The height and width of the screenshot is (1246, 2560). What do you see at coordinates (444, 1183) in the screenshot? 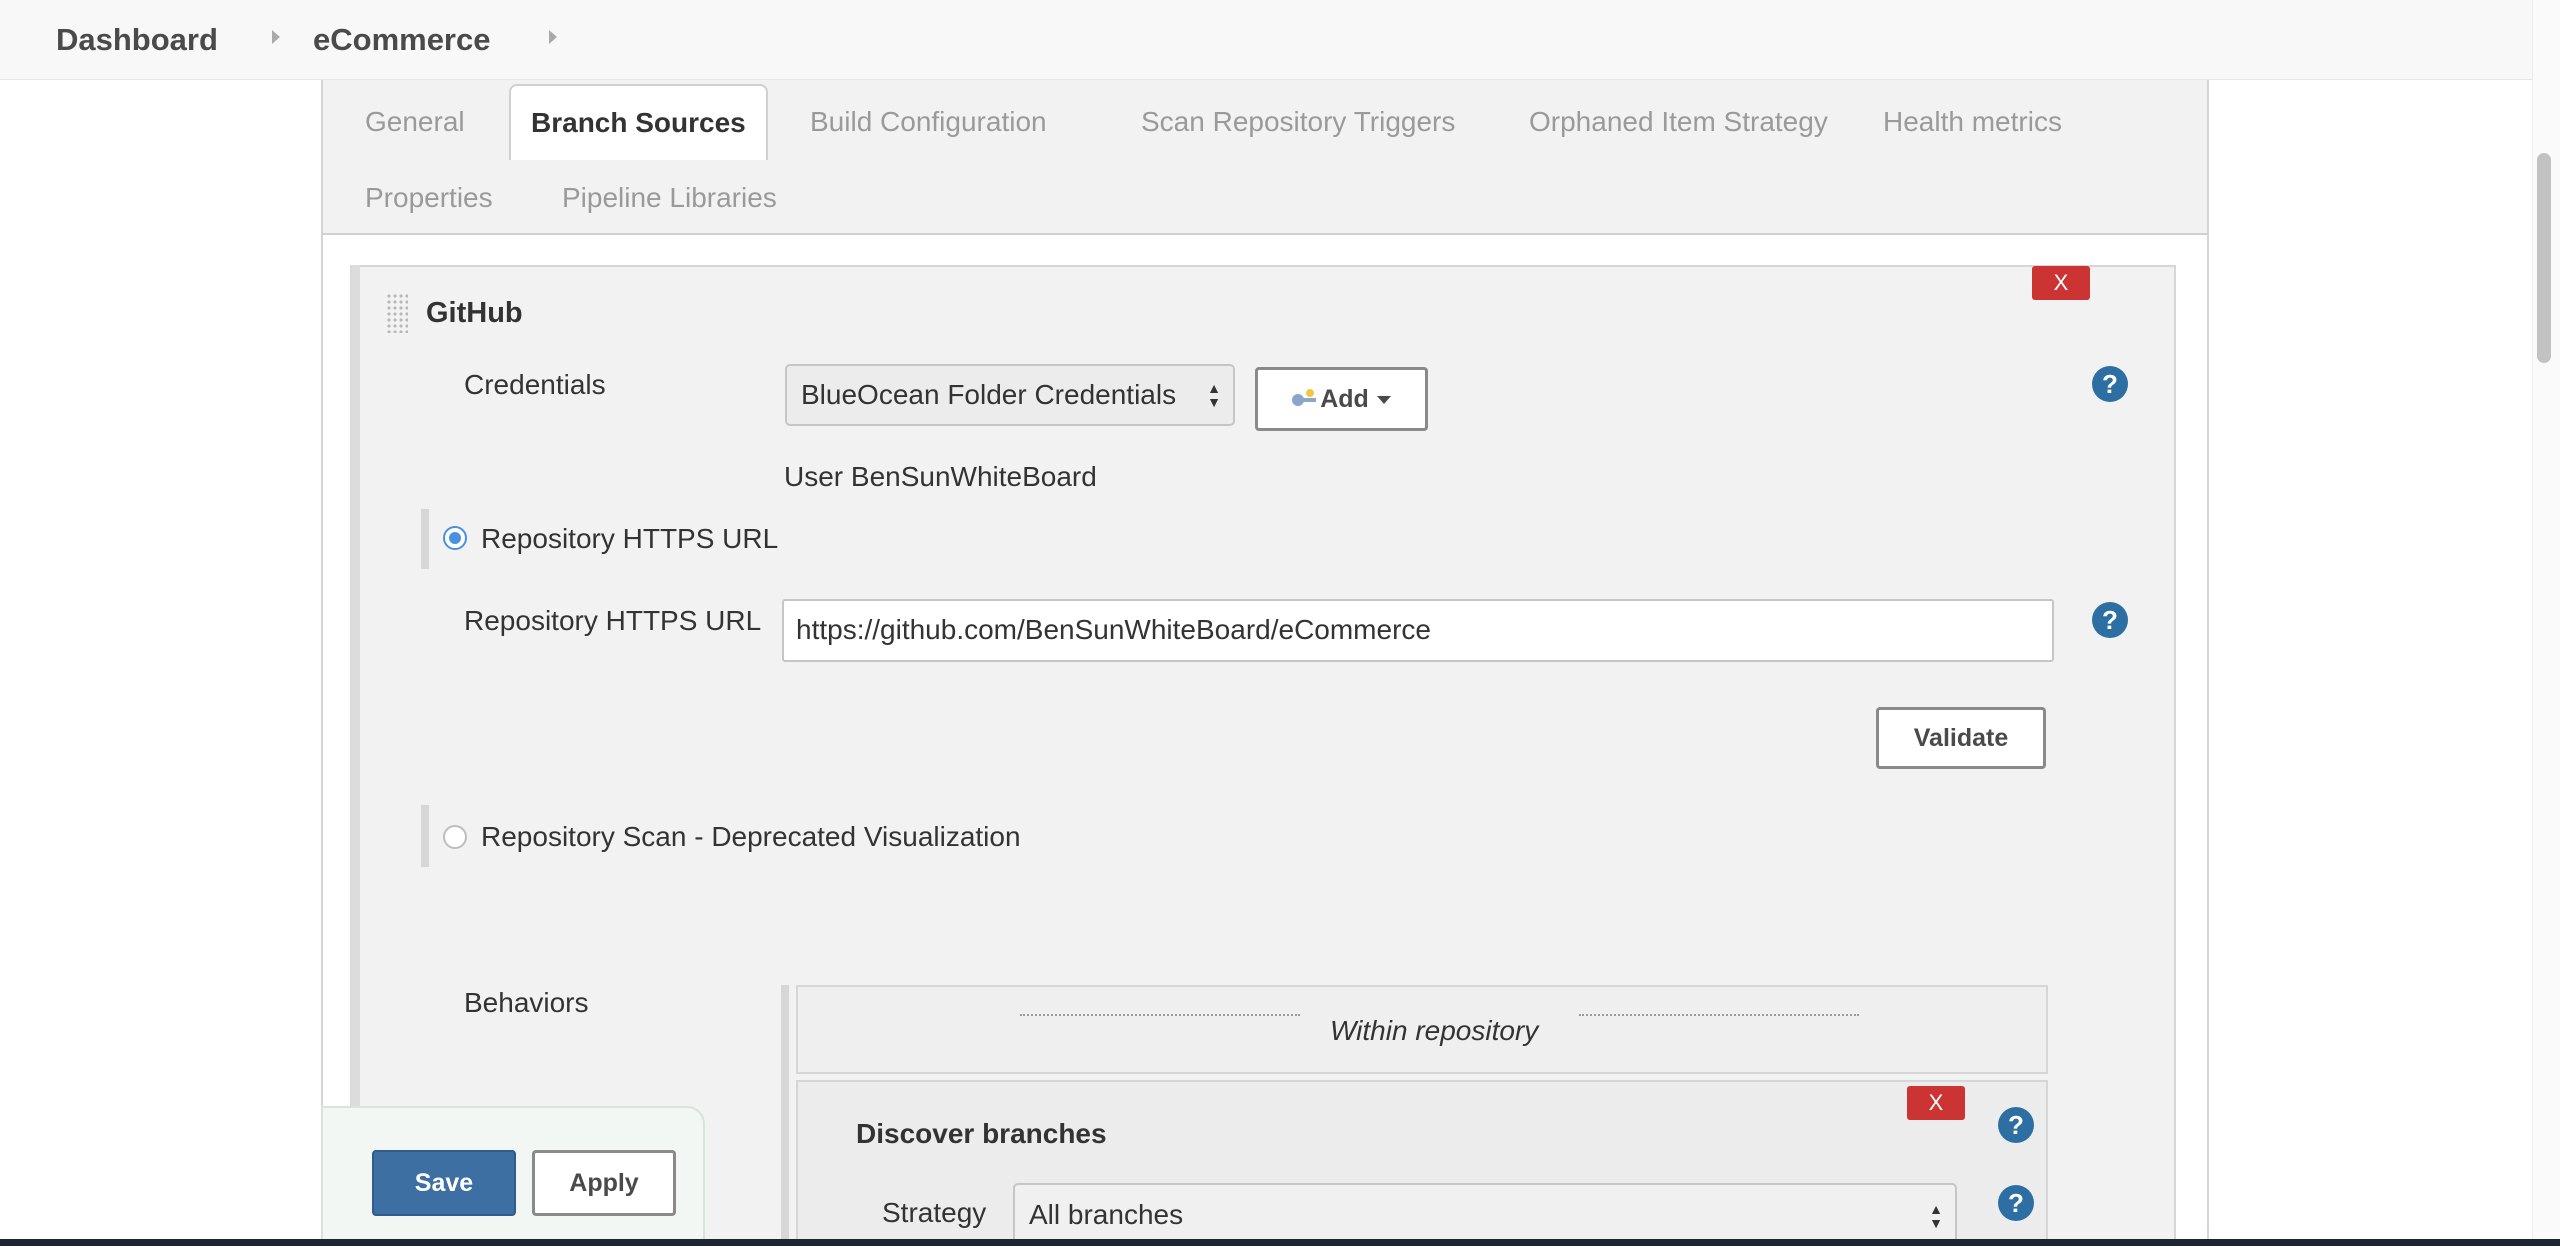
I see `save-button: Save` at bounding box center [444, 1183].